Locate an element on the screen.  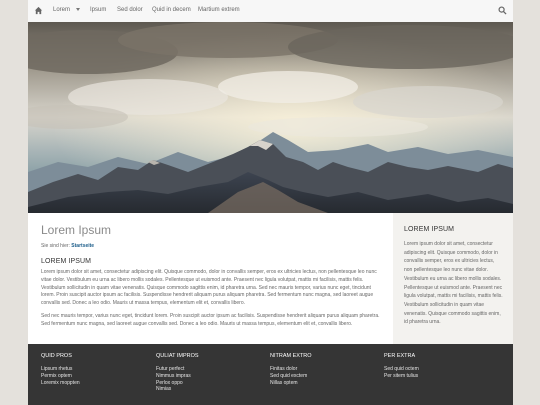
breadcrumb-prefix: Sie sind hier: is located at coordinates (56, 246).